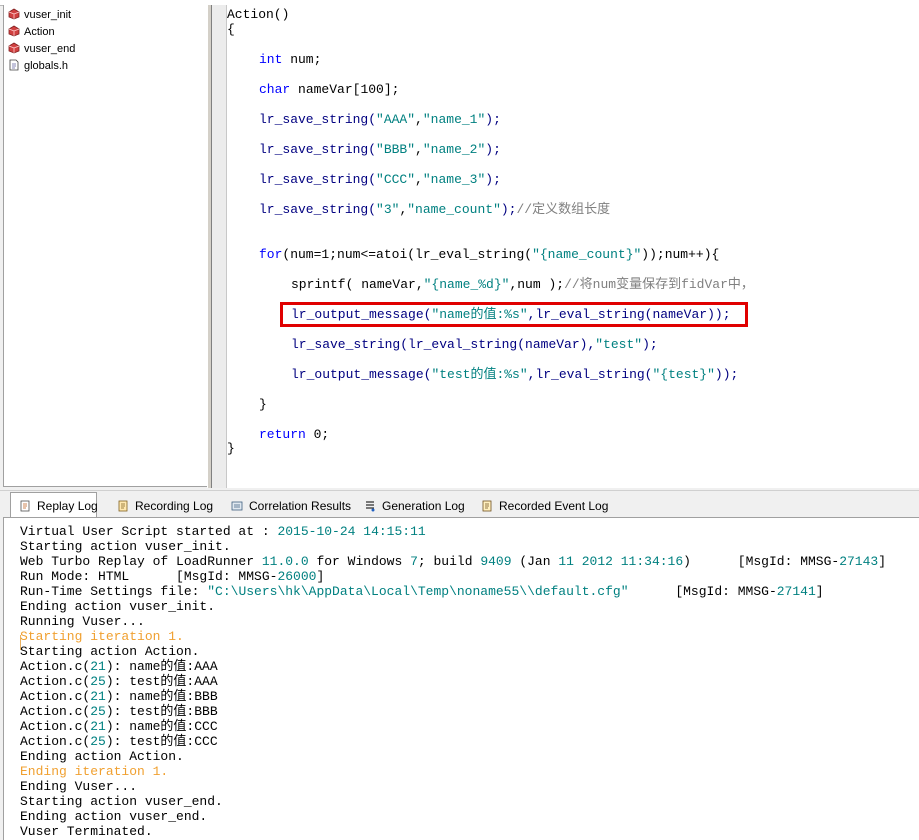 Image resolution: width=919 pixels, height=840 pixels. Describe the element at coordinates (119, 741) in the screenshot. I see `log-line: Action.c(25): test的值:CCC` at that location.